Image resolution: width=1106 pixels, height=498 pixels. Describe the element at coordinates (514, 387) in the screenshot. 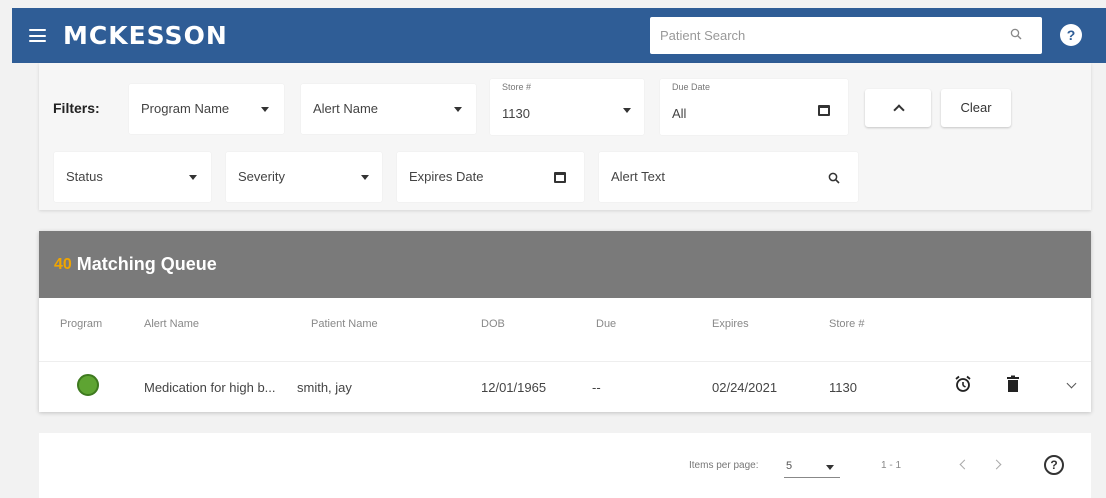

I see `dob-cell: 12/01/1965` at that location.